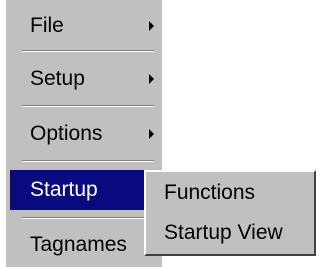 This screenshot has height=267, width=320. I want to click on menu-item-label: Tagnames, so click(78, 244).